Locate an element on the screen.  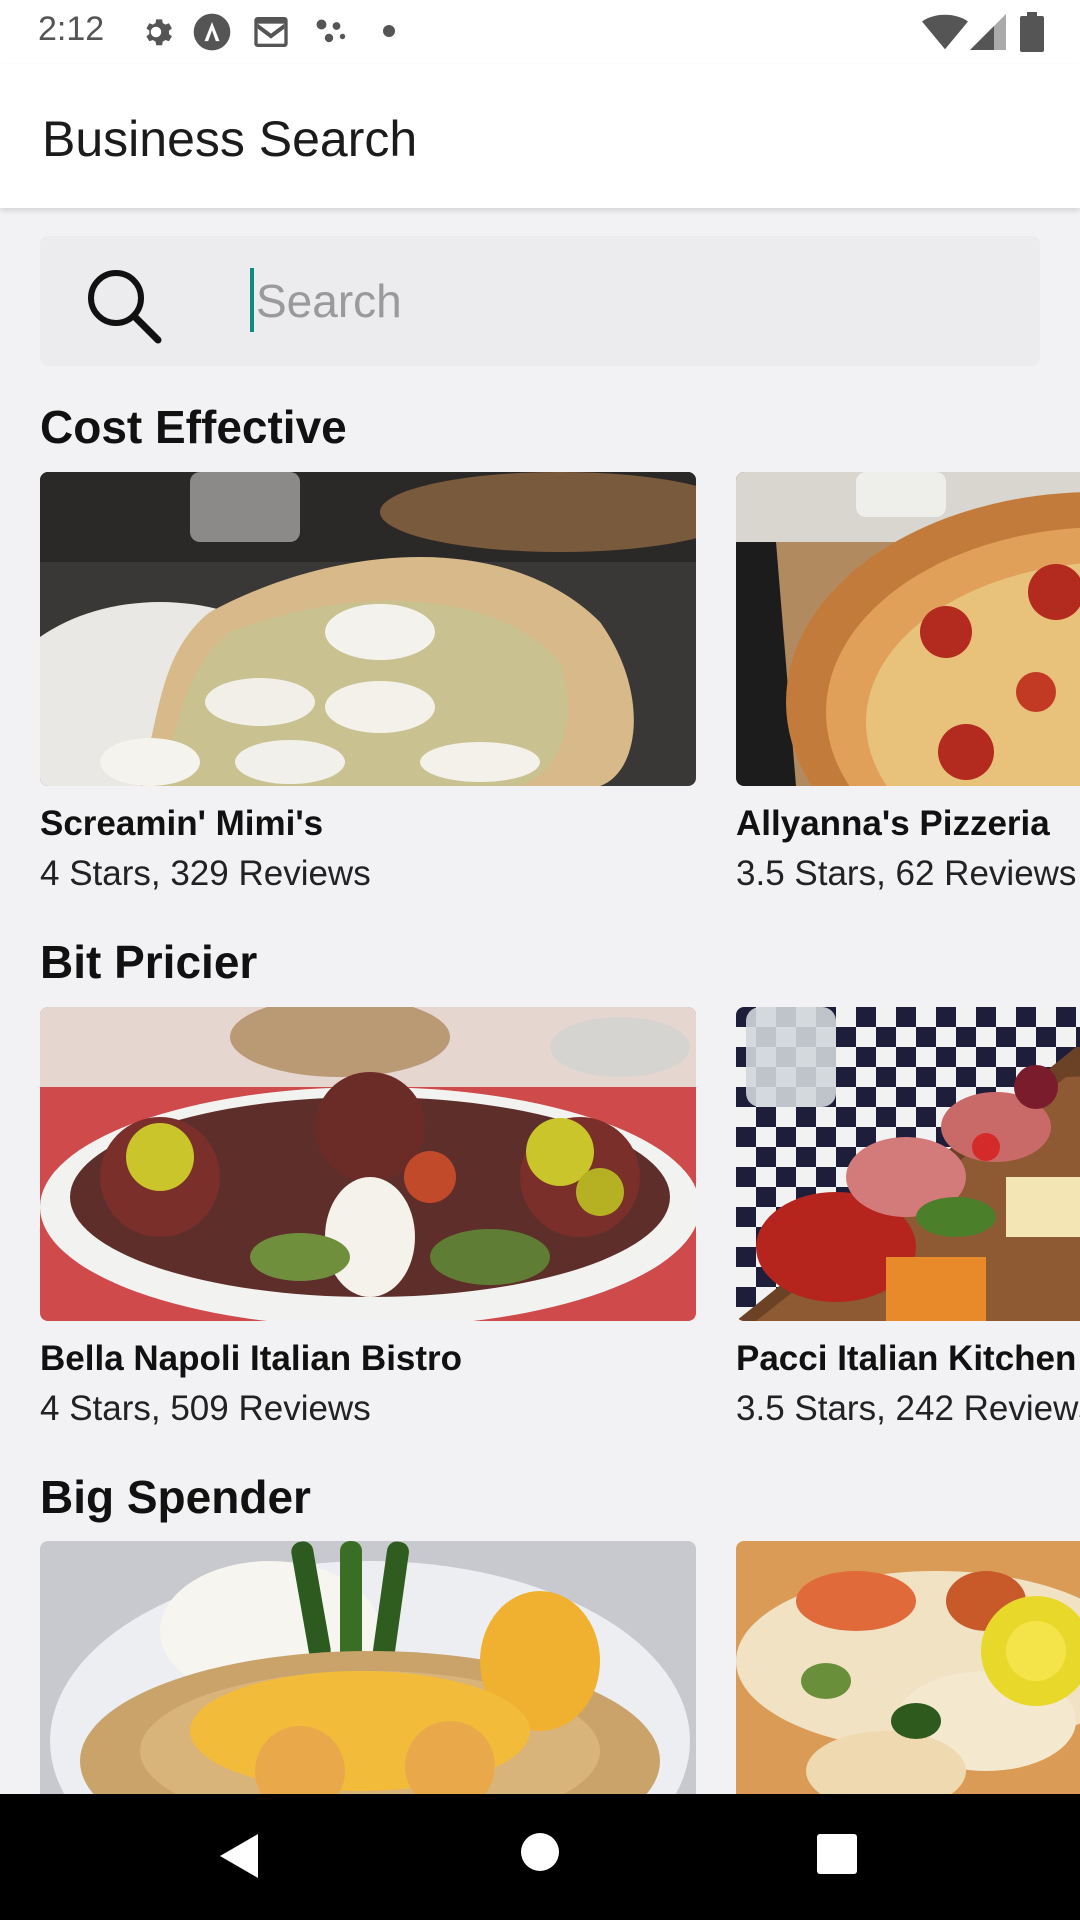
business-name: Pacci Italian Kitchen is located at coordinates (906, 1358).